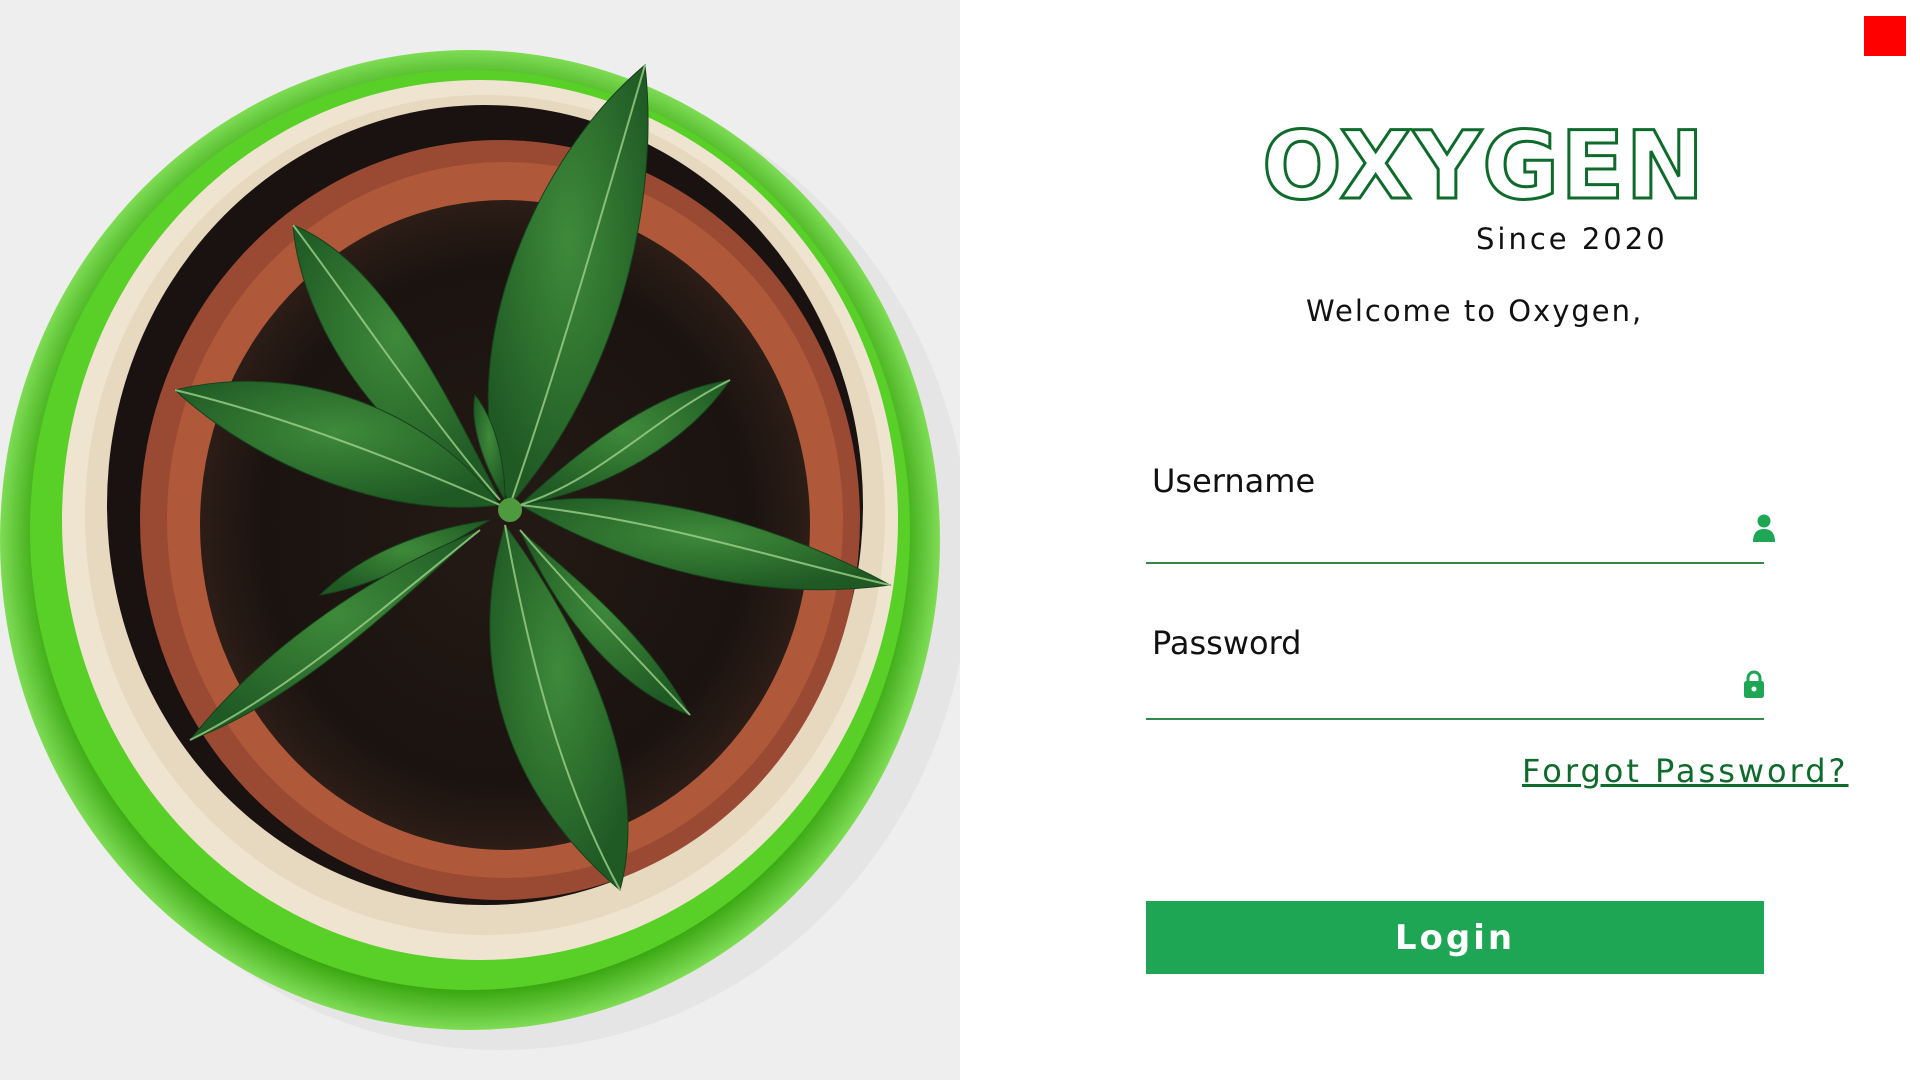 The height and width of the screenshot is (1080, 1920). I want to click on password-underline, so click(1455, 719).